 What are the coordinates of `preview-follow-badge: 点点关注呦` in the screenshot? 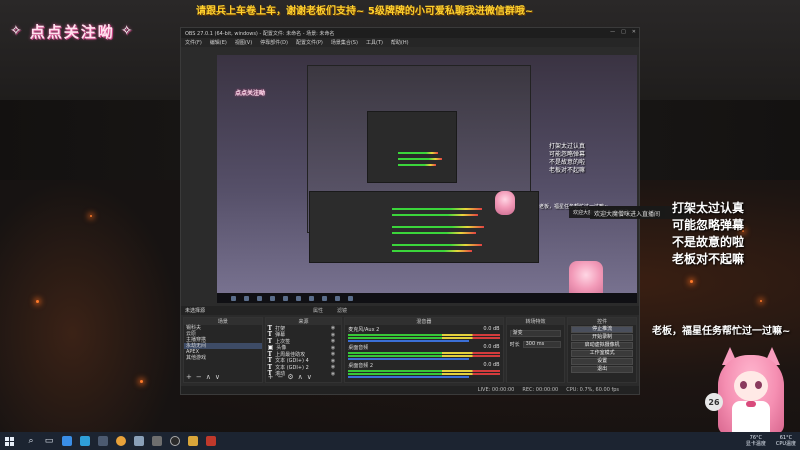 It's located at (250, 93).